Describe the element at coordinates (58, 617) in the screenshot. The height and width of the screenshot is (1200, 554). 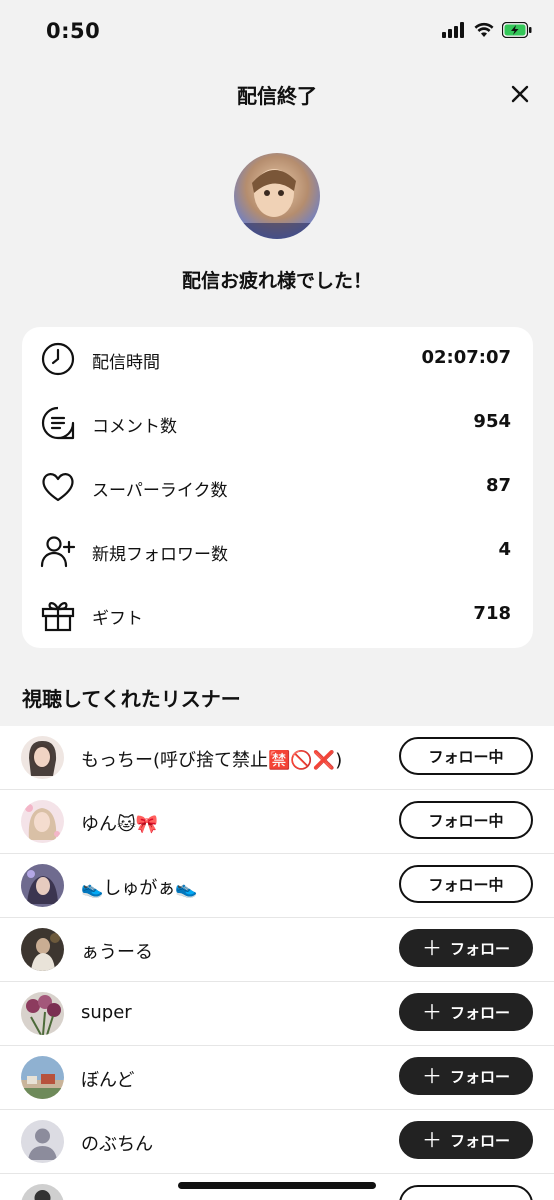
I see `gift-icon` at that location.